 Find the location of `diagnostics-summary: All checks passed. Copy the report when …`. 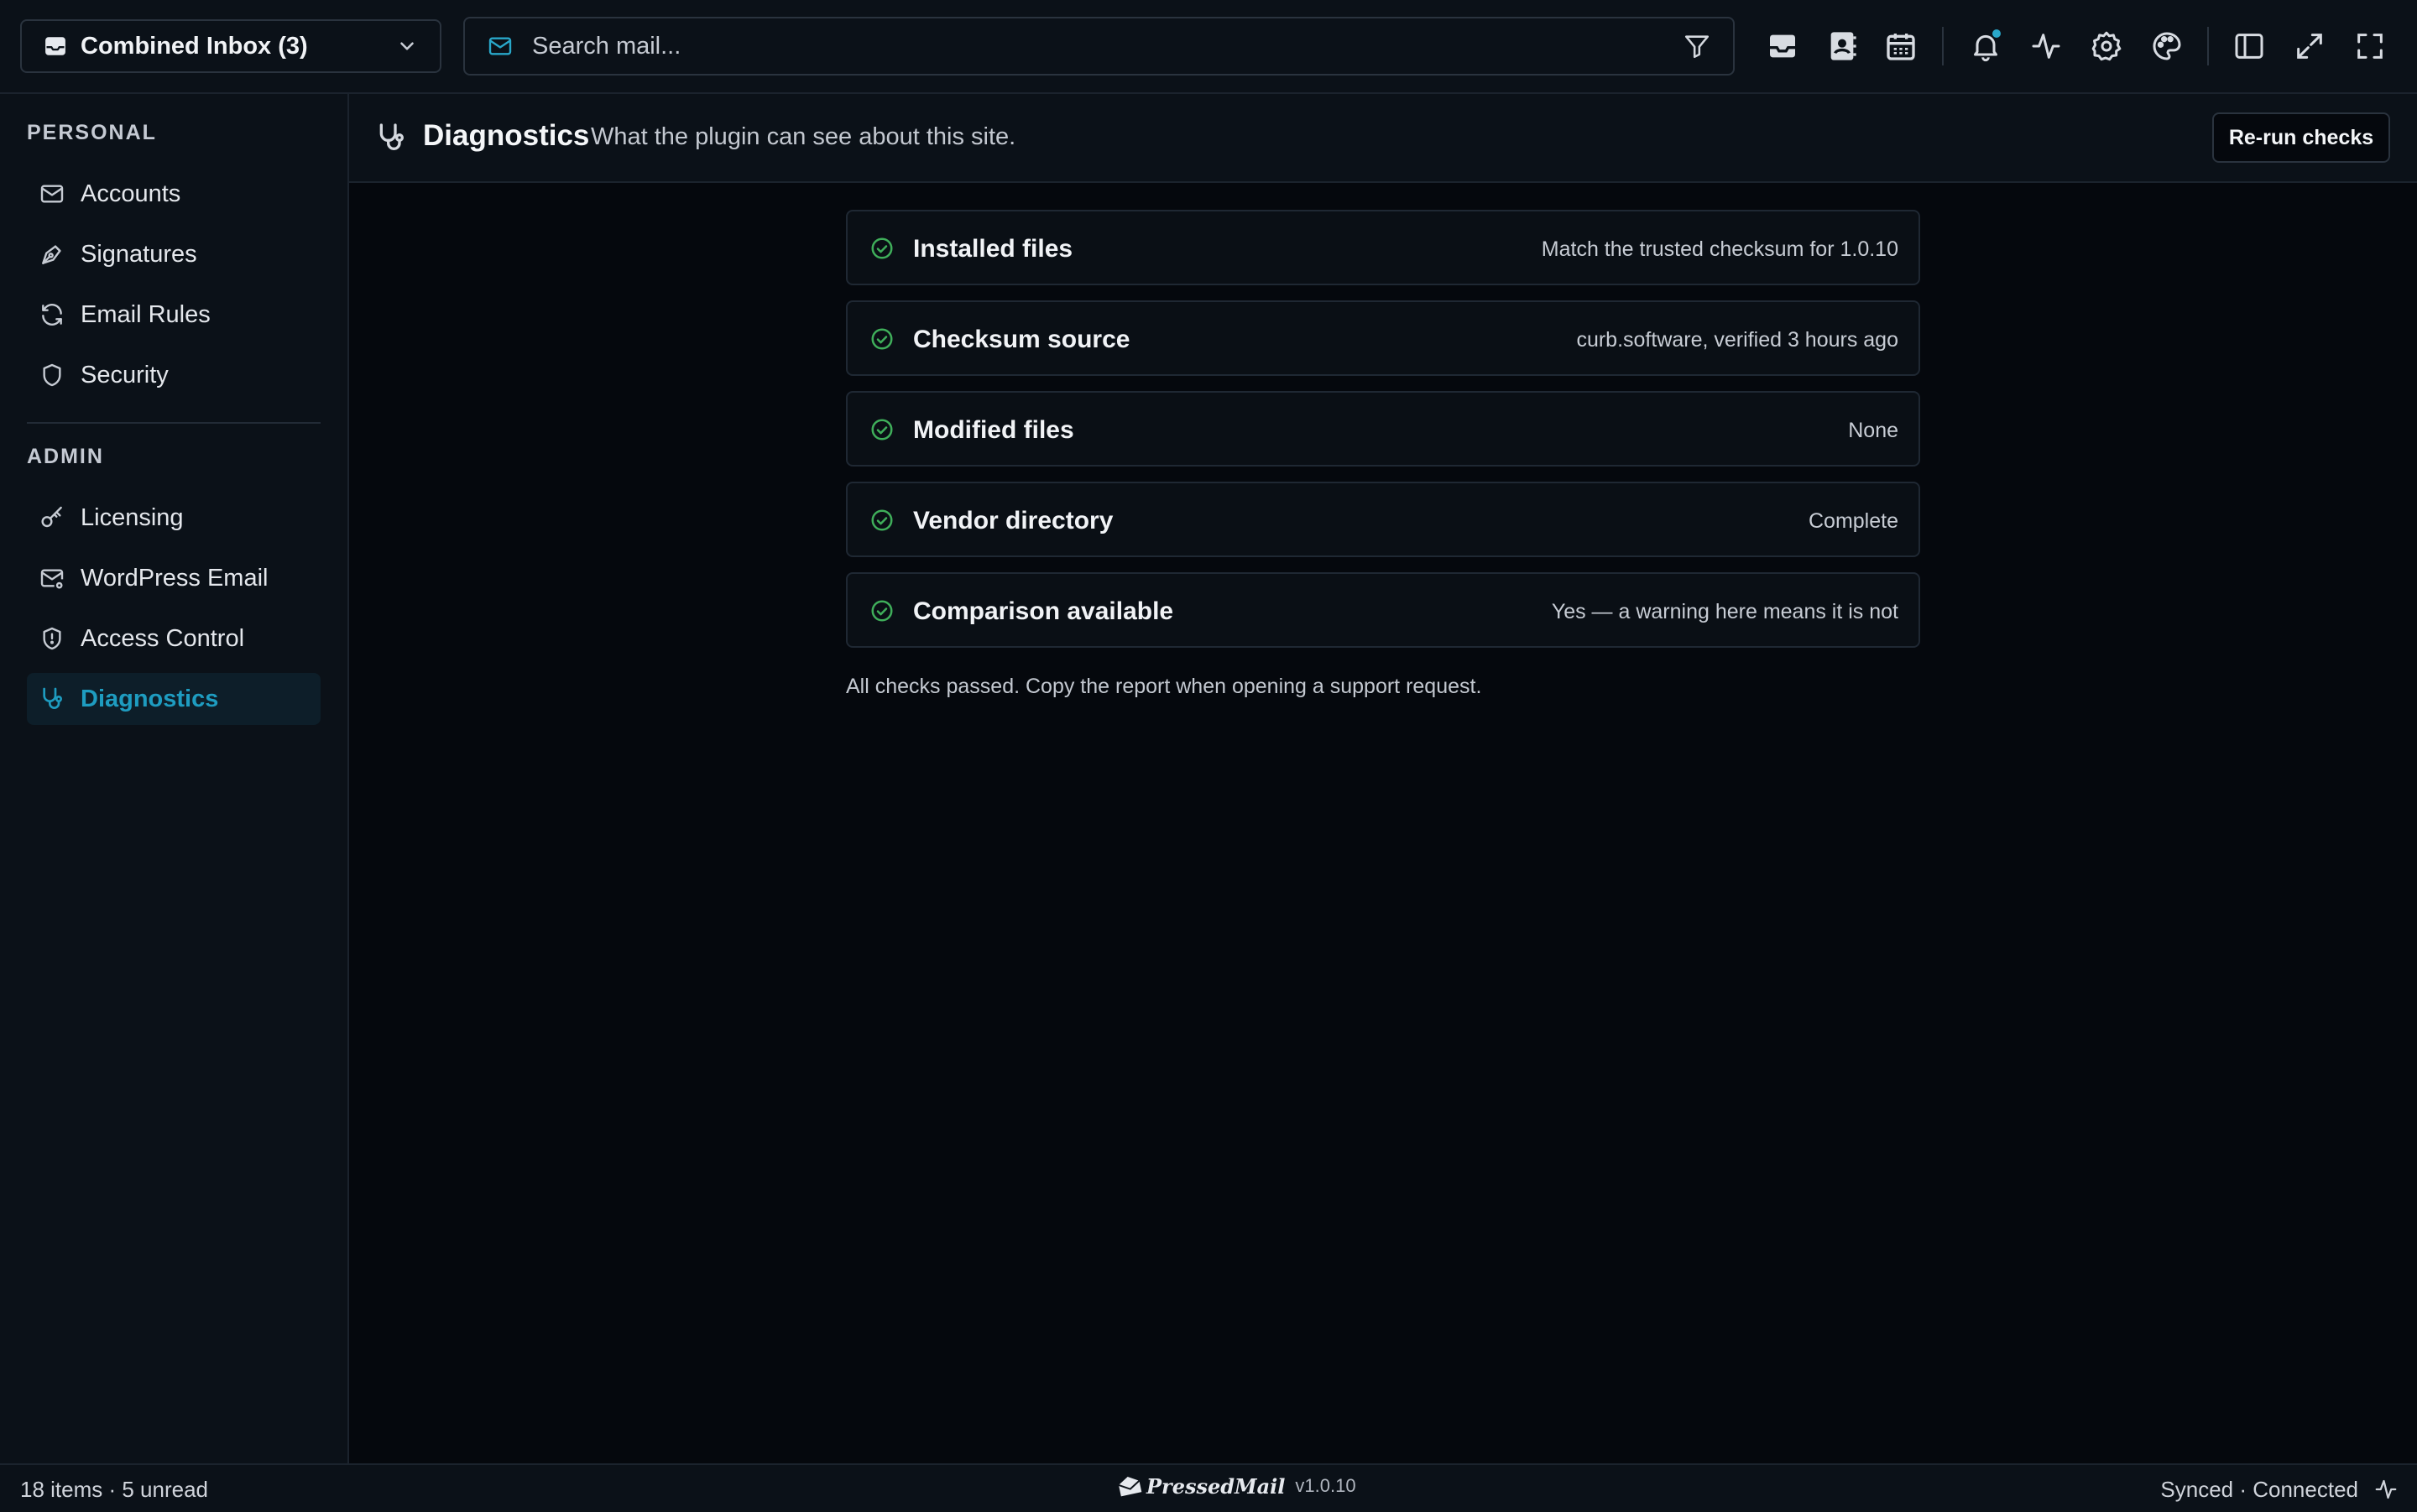

diagnostics-summary: All checks passed. Copy the report when … is located at coordinates (1164, 686).